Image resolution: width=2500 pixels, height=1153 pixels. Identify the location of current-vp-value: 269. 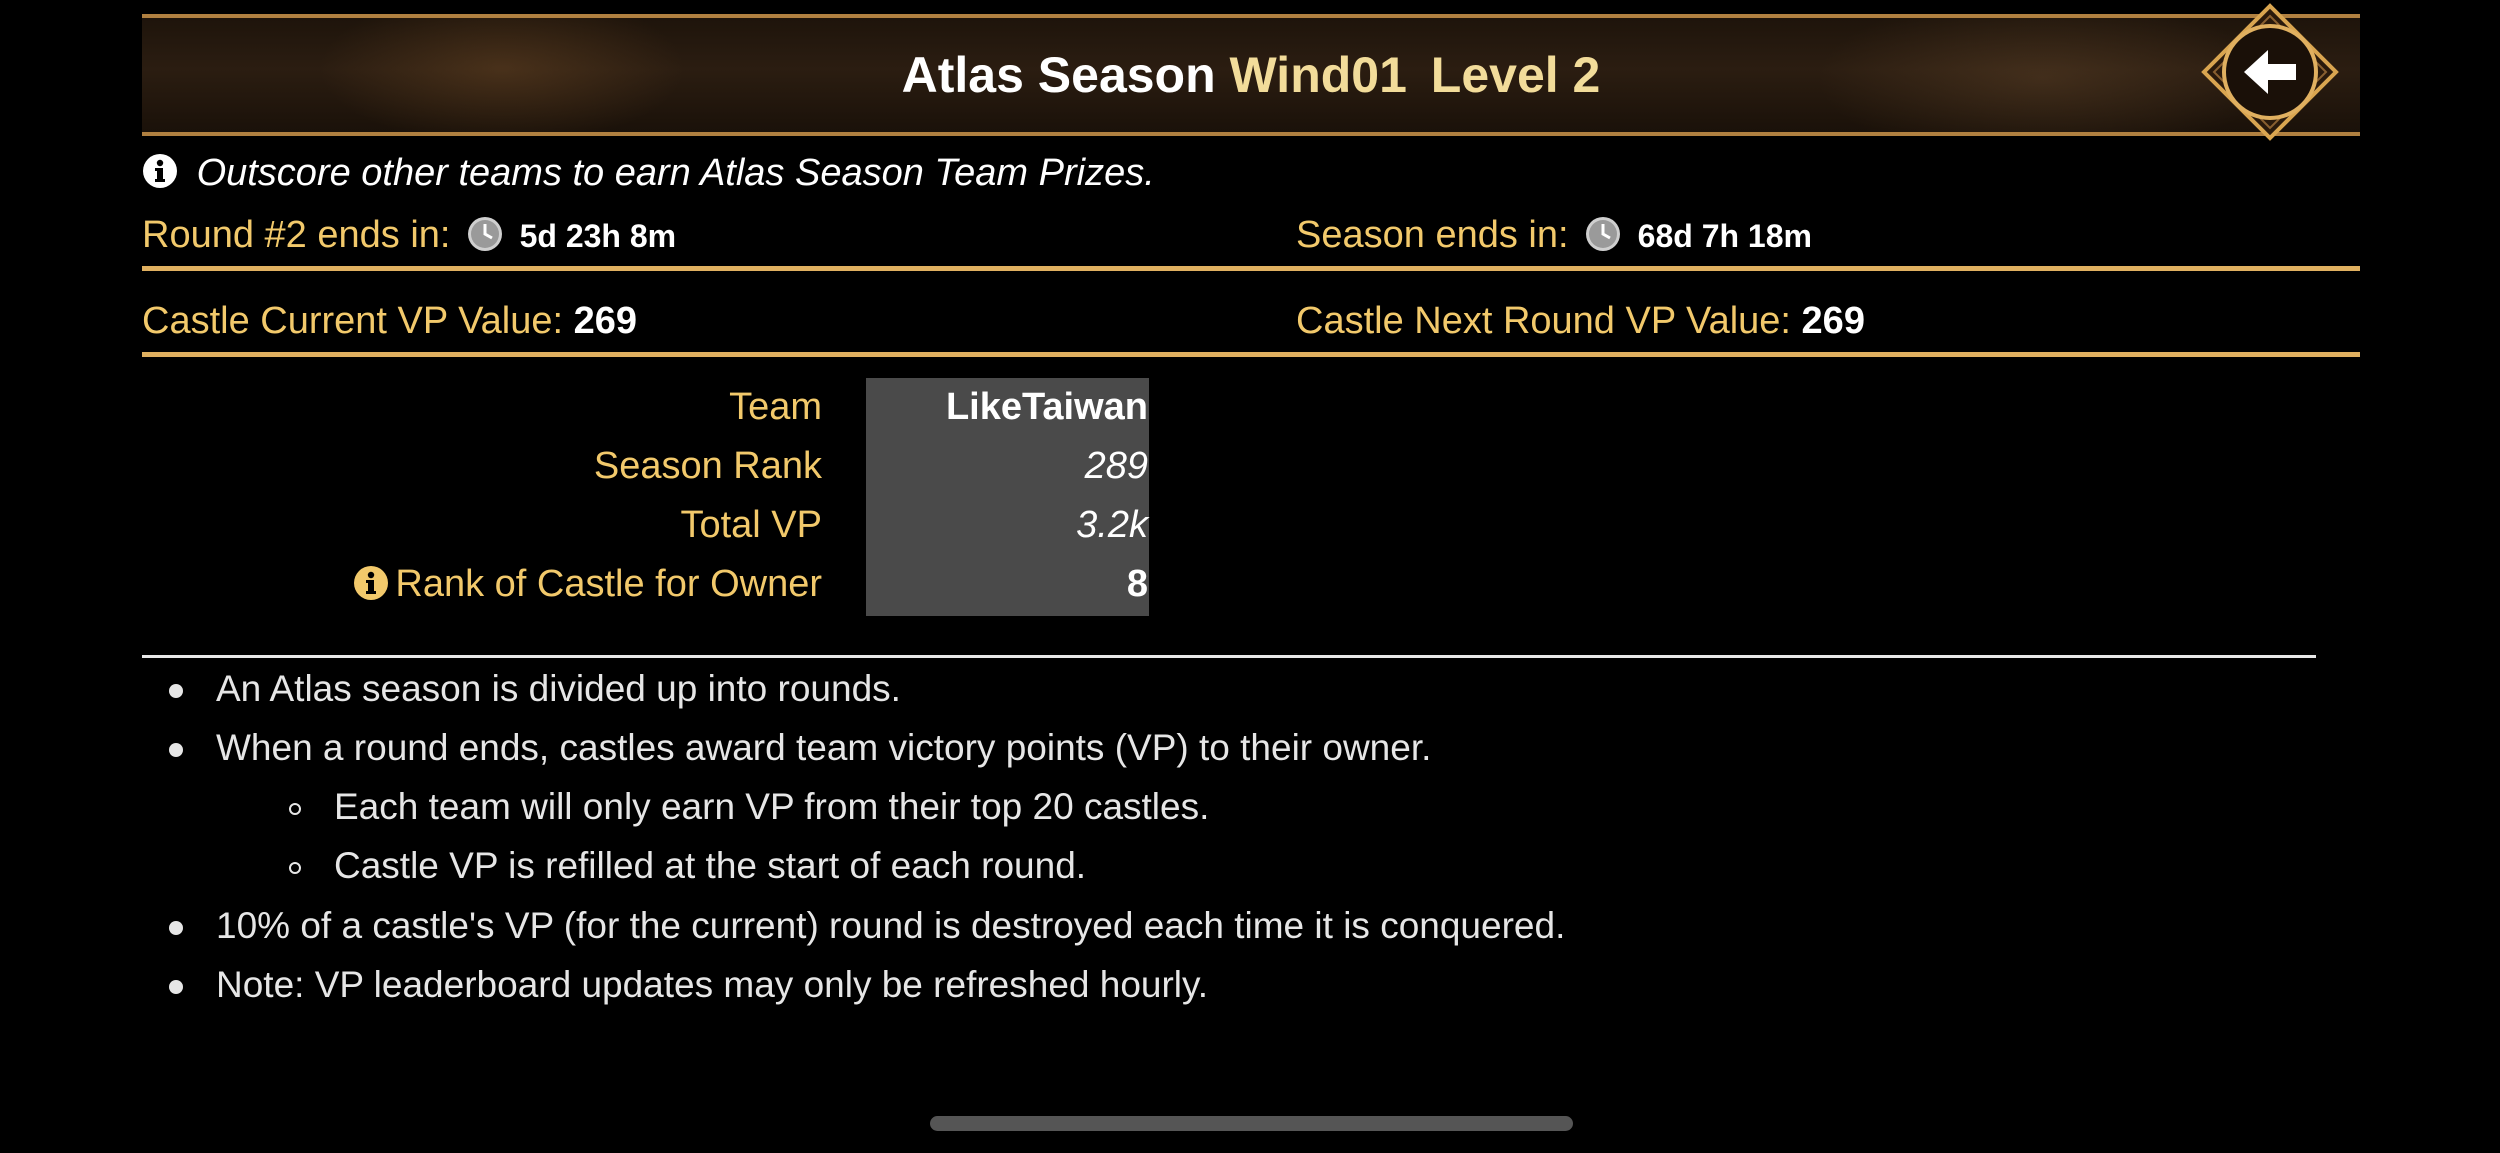
(605, 321).